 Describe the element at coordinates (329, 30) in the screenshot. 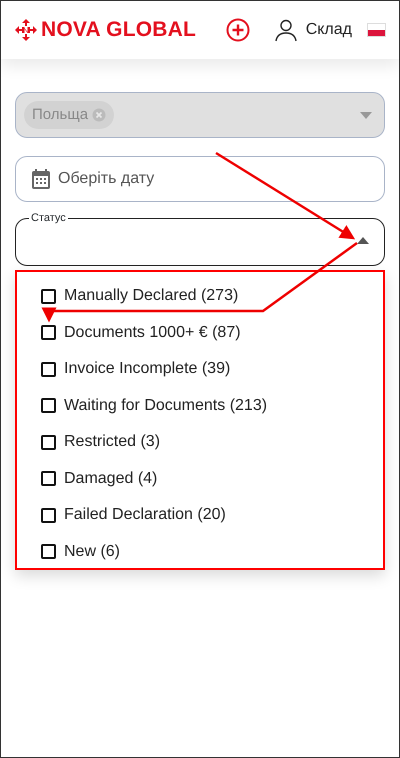

I see `user-label: Склад` at that location.